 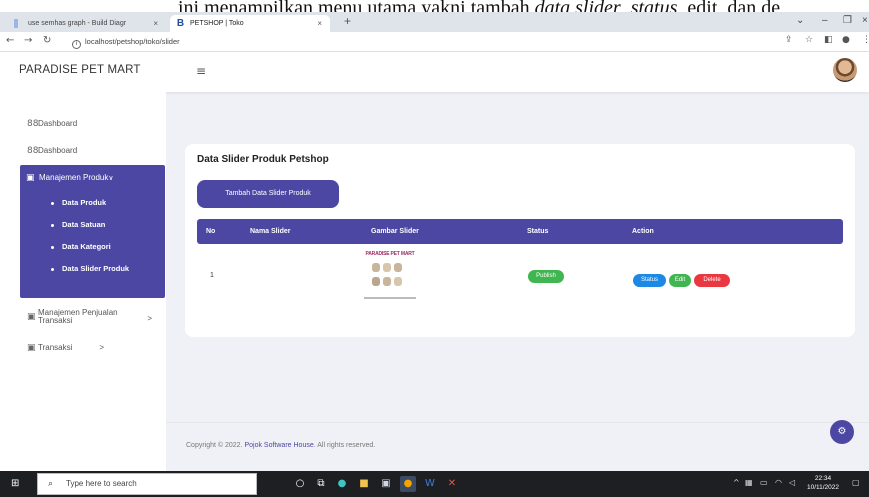 I want to click on user-avatar, so click(x=845, y=70).